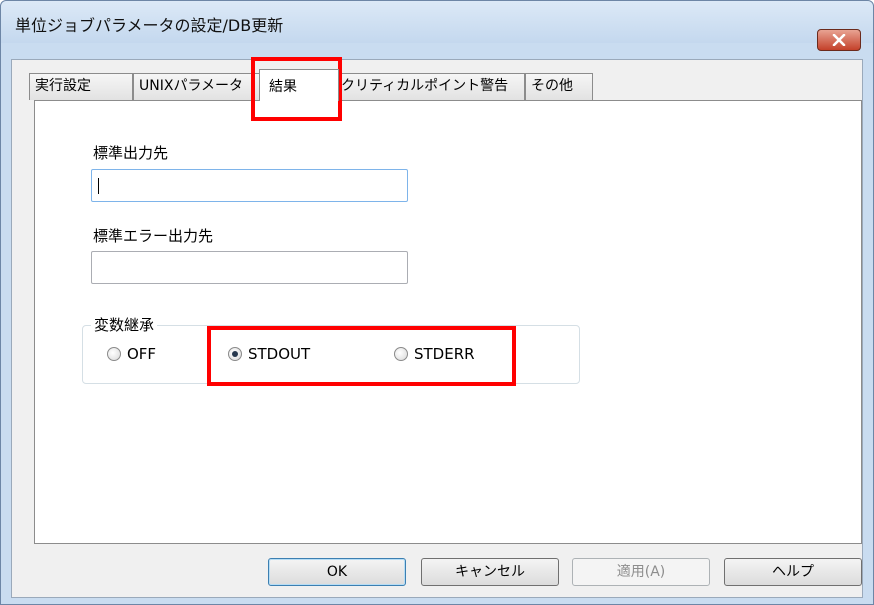 This screenshot has height=605, width=874. Describe the element at coordinates (249, 185) in the screenshot. I see `stdout-input` at that location.